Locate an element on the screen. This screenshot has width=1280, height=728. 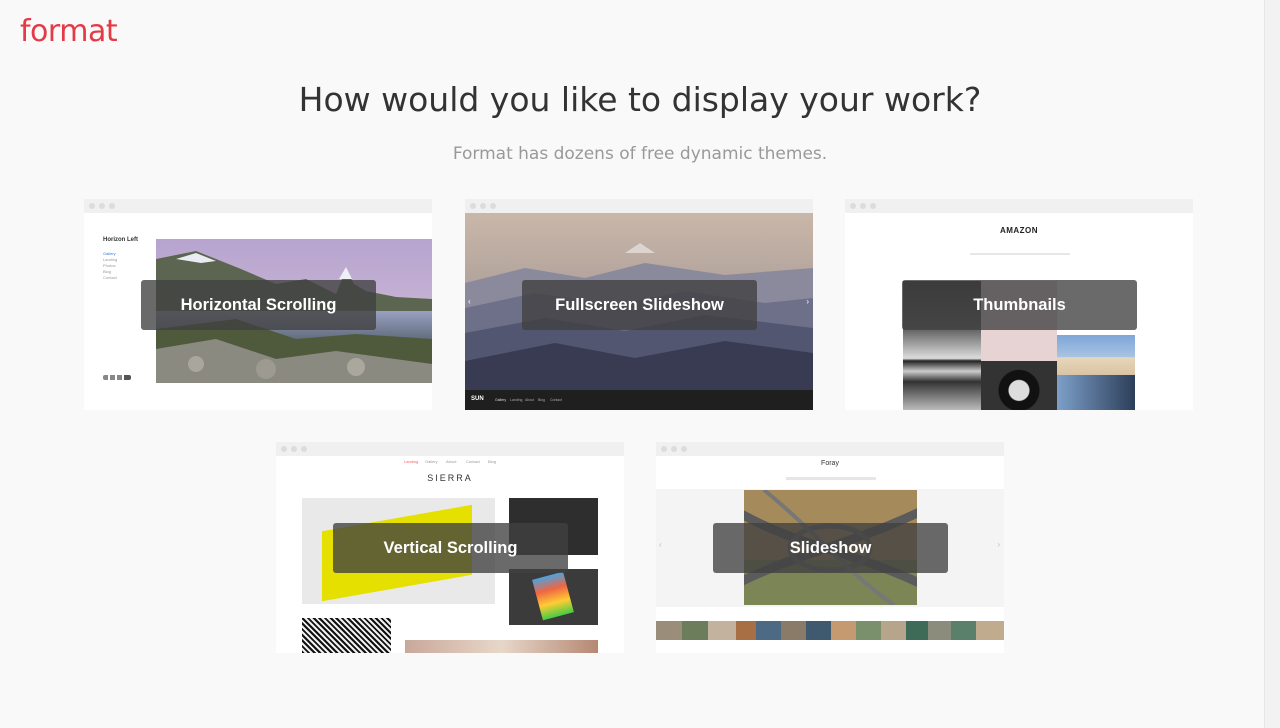
preview-site-title: Horizon Left is located at coordinates (120, 240).